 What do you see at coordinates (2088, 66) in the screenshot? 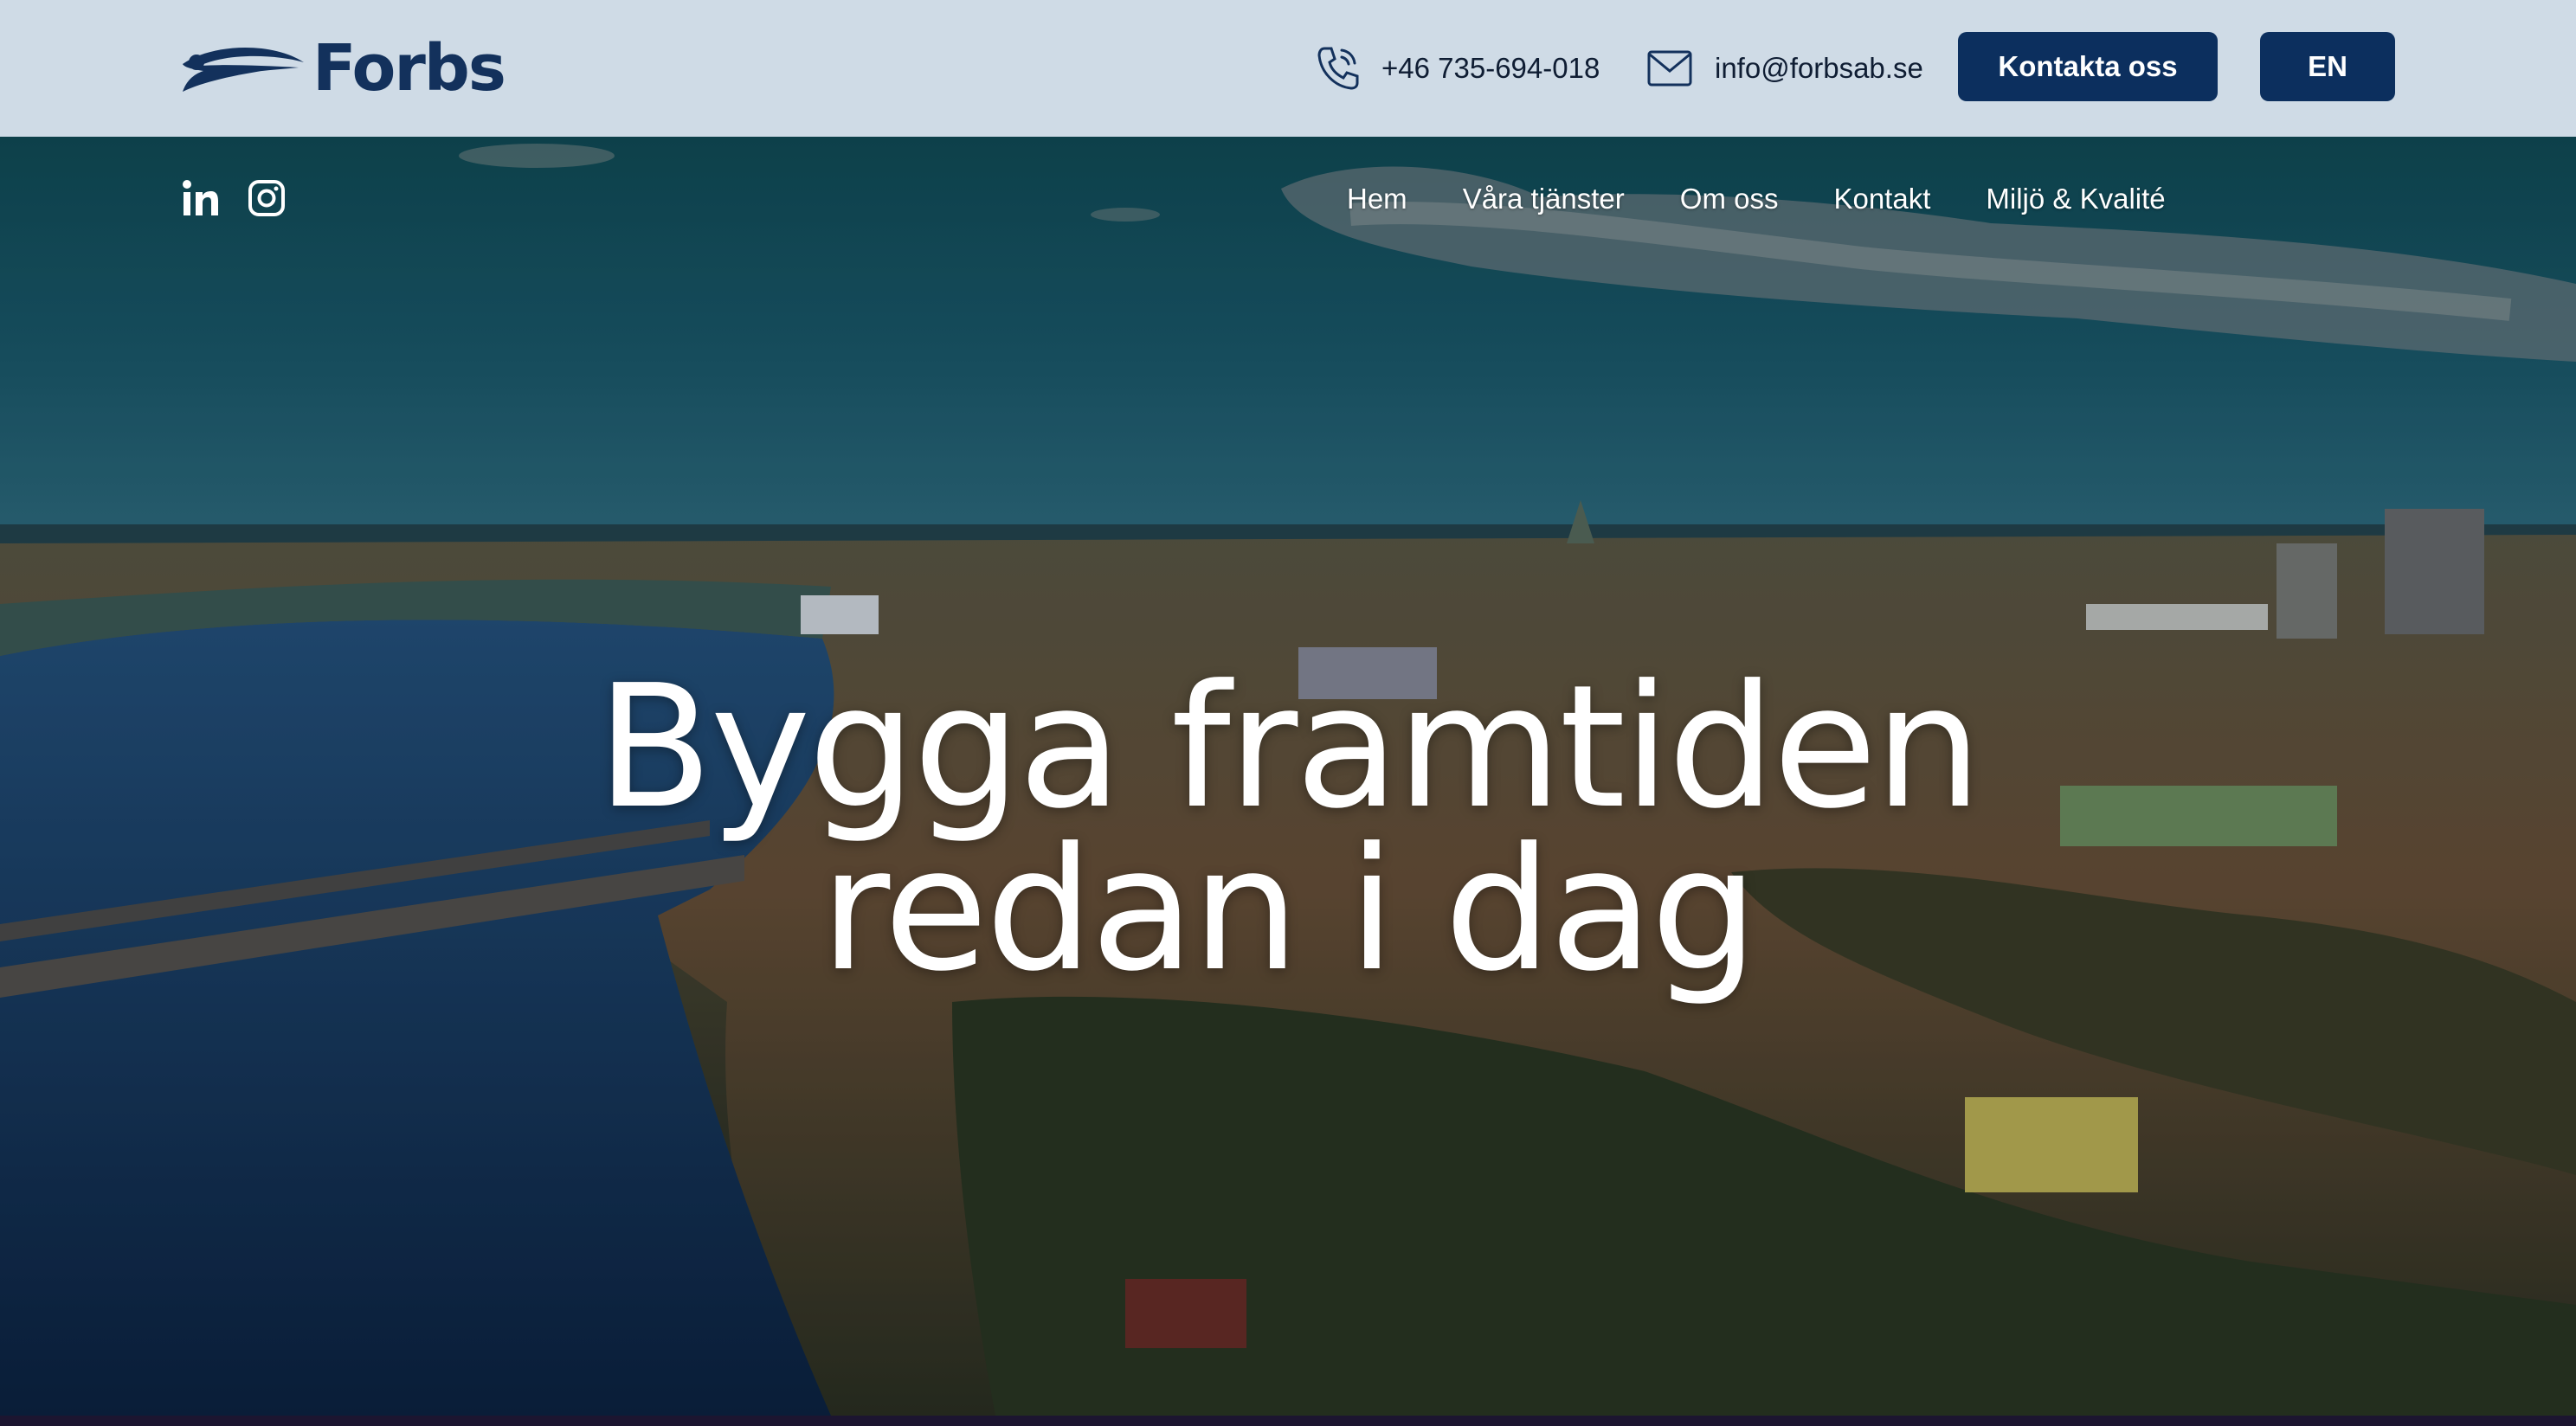
I see `contact-us-button: Kontakta oss` at bounding box center [2088, 66].